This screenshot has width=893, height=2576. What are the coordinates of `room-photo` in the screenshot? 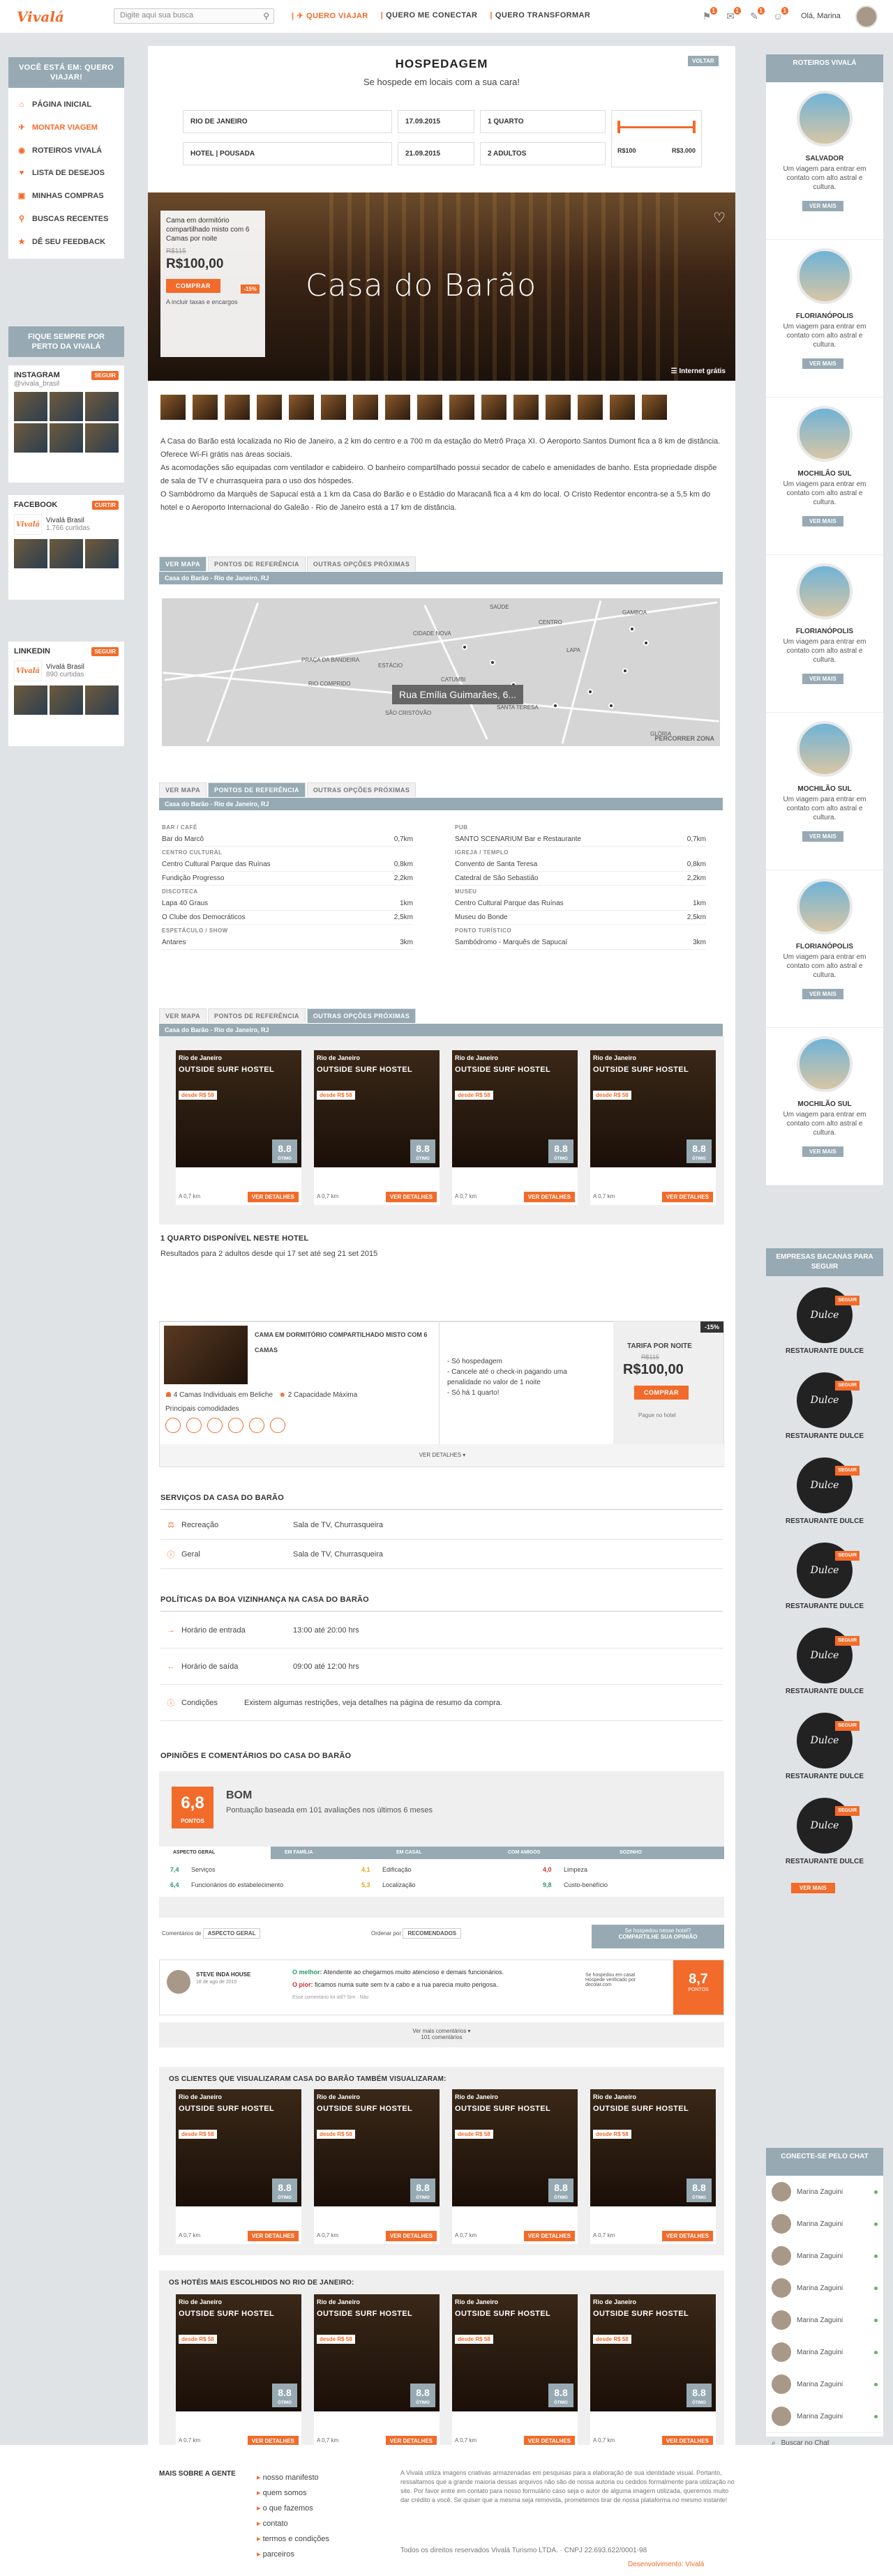 It's located at (206, 1355).